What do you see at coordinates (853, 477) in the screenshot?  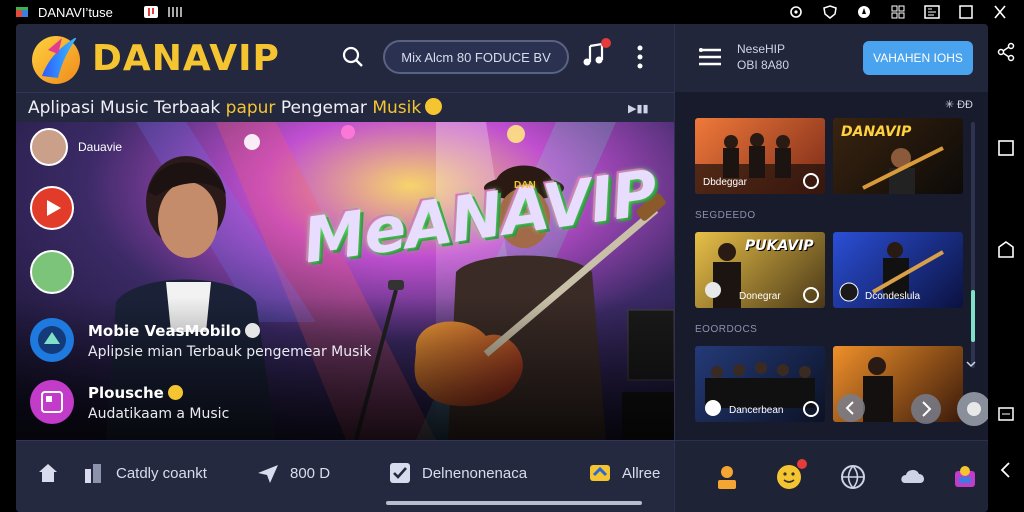 I see `globe-icon` at bounding box center [853, 477].